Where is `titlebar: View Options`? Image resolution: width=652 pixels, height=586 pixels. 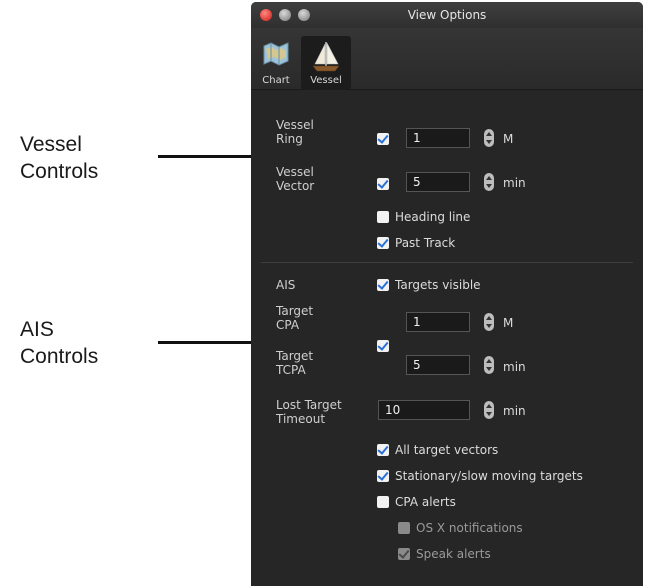
titlebar: View Options is located at coordinates (447, 15).